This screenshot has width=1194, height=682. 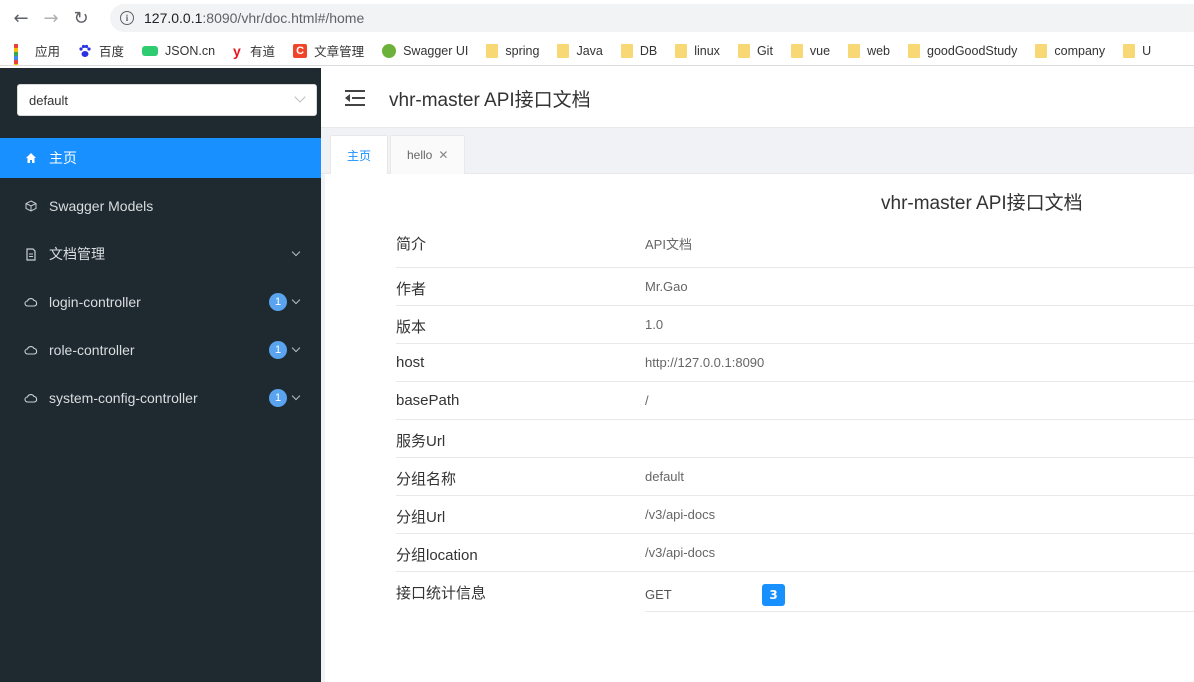 What do you see at coordinates (49, 100) in the screenshot?
I see `group-select-value: default` at bounding box center [49, 100].